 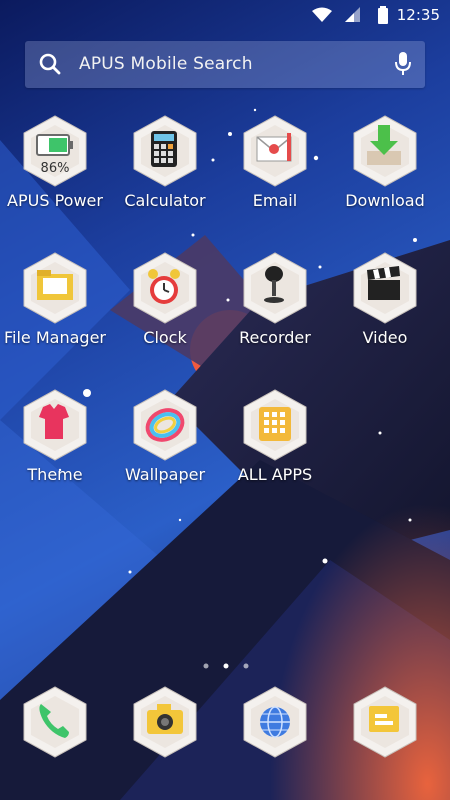 I want to click on search-bar: APUS Mobile Search, so click(x=225, y=64).